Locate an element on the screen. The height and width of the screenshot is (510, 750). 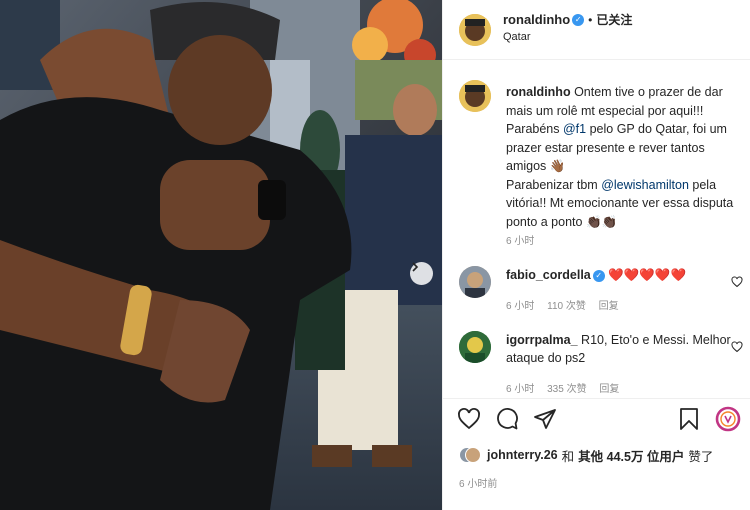
caption-mention-link: @f1 is located at coordinates (574, 129).